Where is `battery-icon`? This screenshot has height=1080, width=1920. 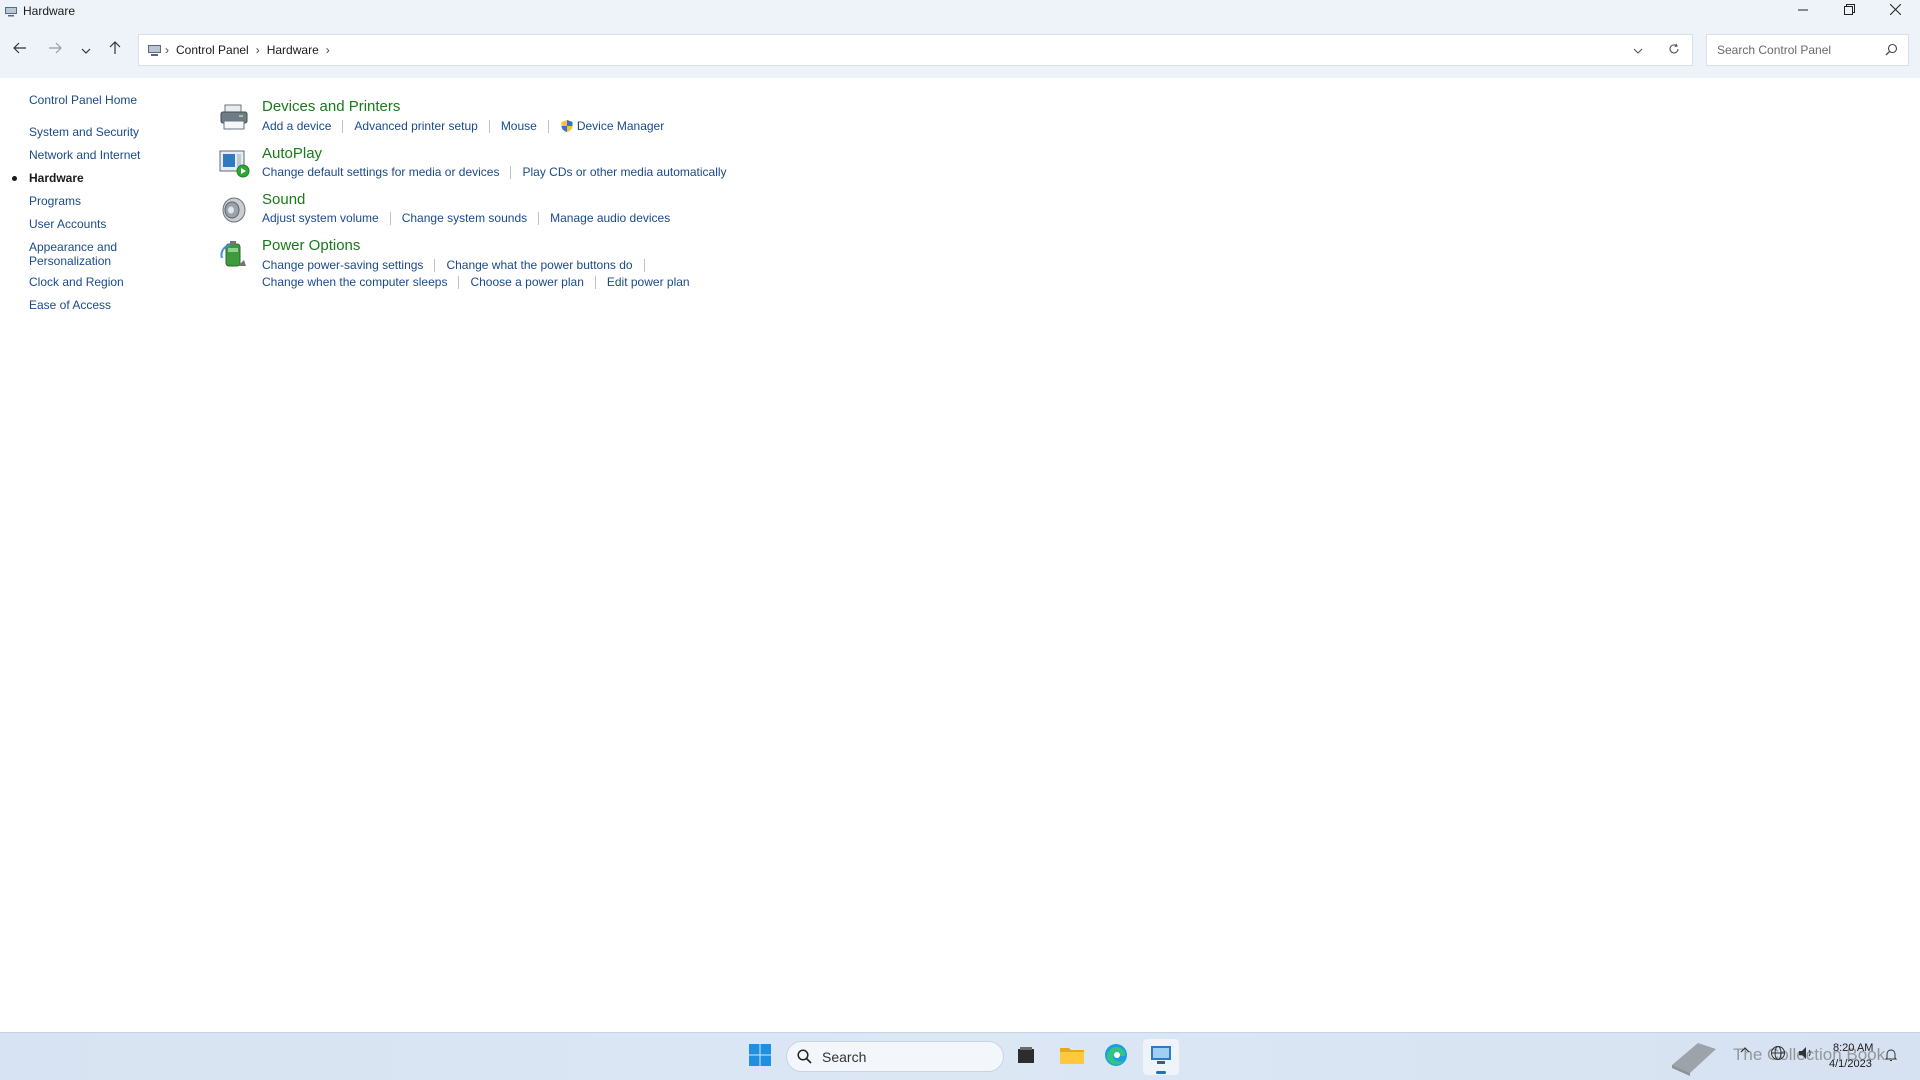 battery-icon is located at coordinates (234, 254).